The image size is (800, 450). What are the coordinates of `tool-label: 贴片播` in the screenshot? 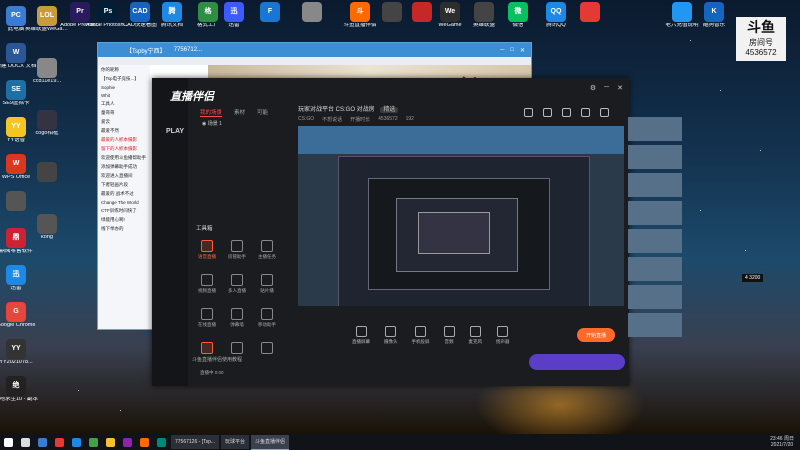 It's located at (267, 290).